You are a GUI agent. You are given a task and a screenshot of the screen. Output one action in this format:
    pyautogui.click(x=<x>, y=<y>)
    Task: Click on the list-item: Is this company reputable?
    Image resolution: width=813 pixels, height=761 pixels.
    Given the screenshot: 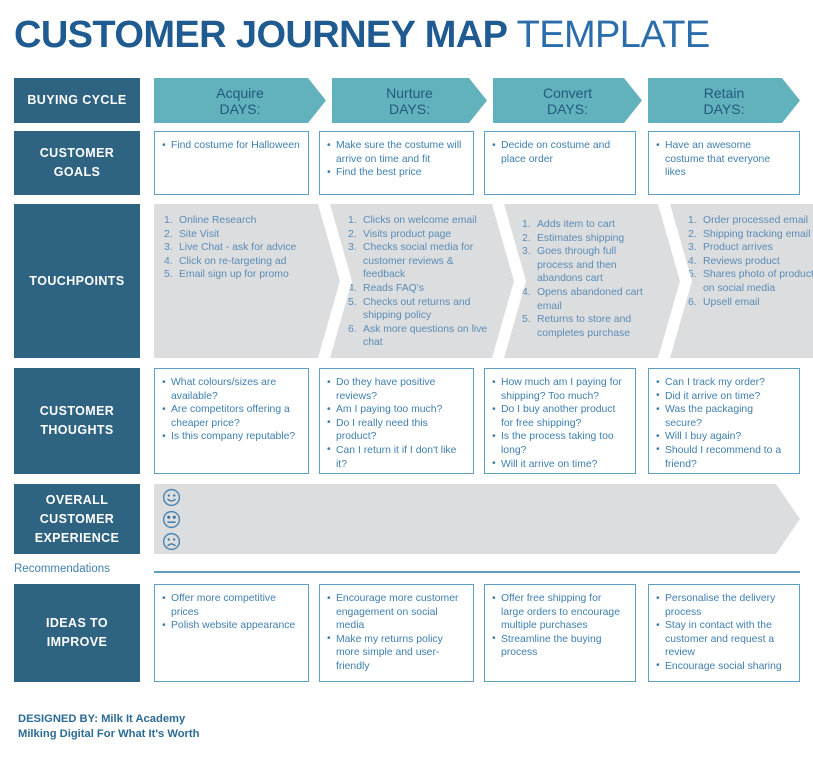 What is the action you would take?
    pyautogui.click(x=231, y=437)
    